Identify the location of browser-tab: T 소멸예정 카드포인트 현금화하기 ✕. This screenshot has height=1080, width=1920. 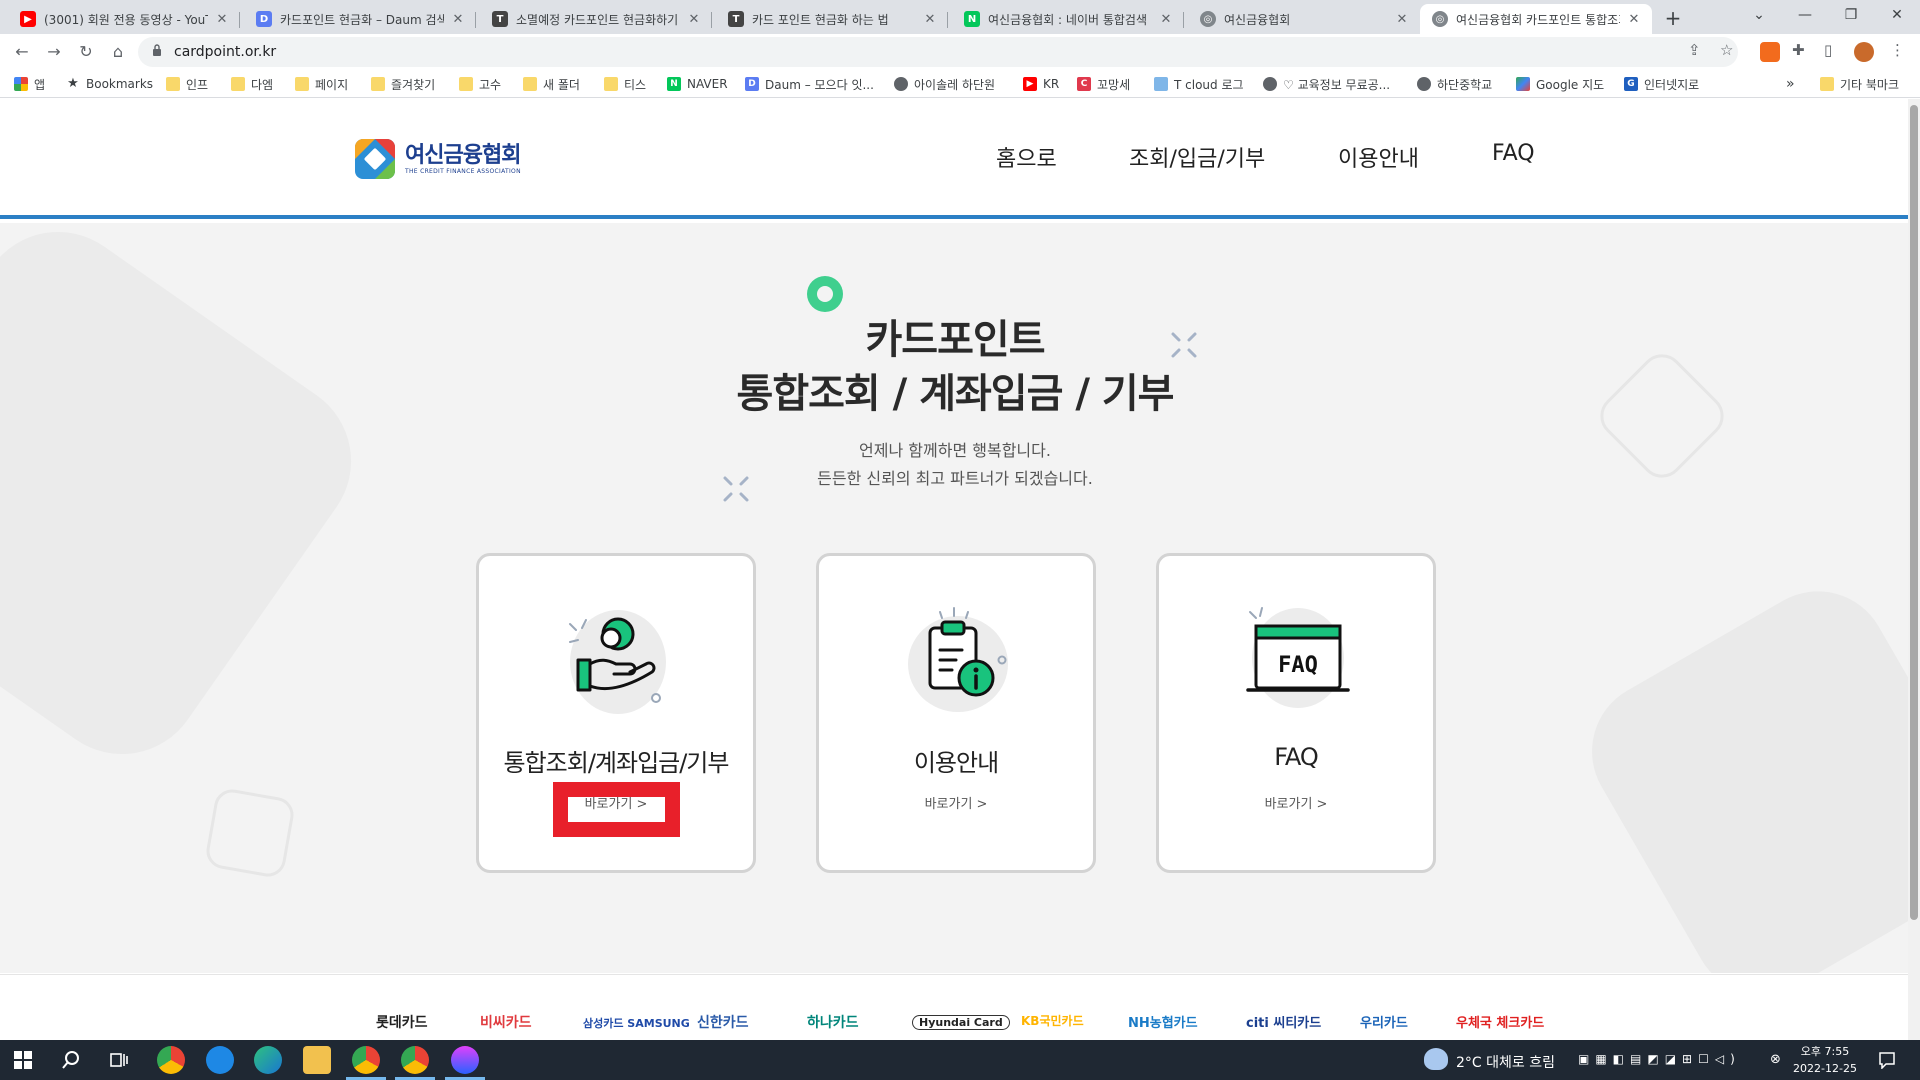
(596, 19).